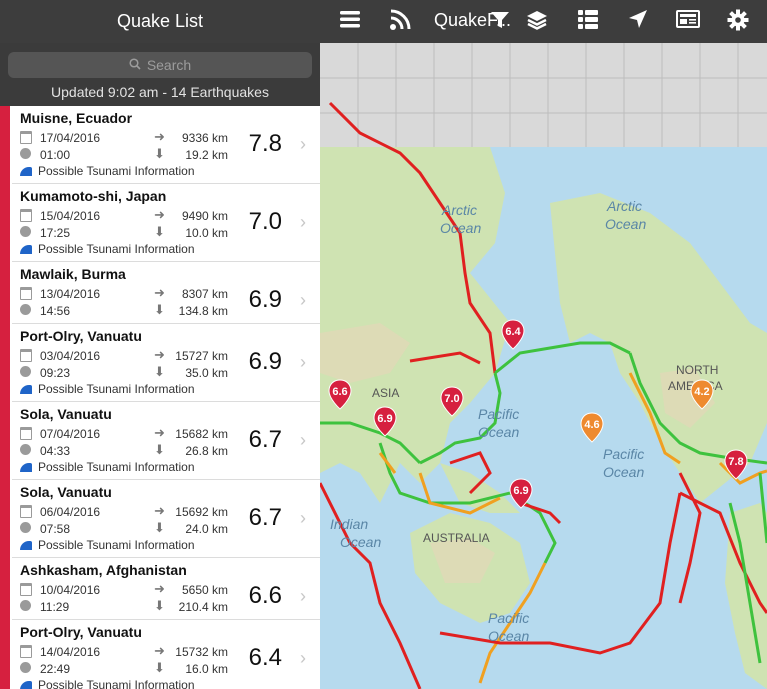 Image resolution: width=767 pixels, height=689 pixels. I want to click on quake-depth: 19.2 km, so click(206, 155).